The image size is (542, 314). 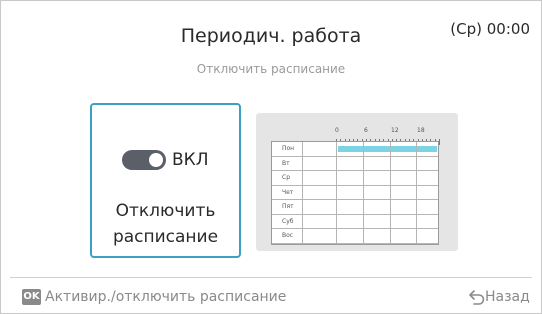 I want to click on day-label: Ср, so click(x=286, y=177).